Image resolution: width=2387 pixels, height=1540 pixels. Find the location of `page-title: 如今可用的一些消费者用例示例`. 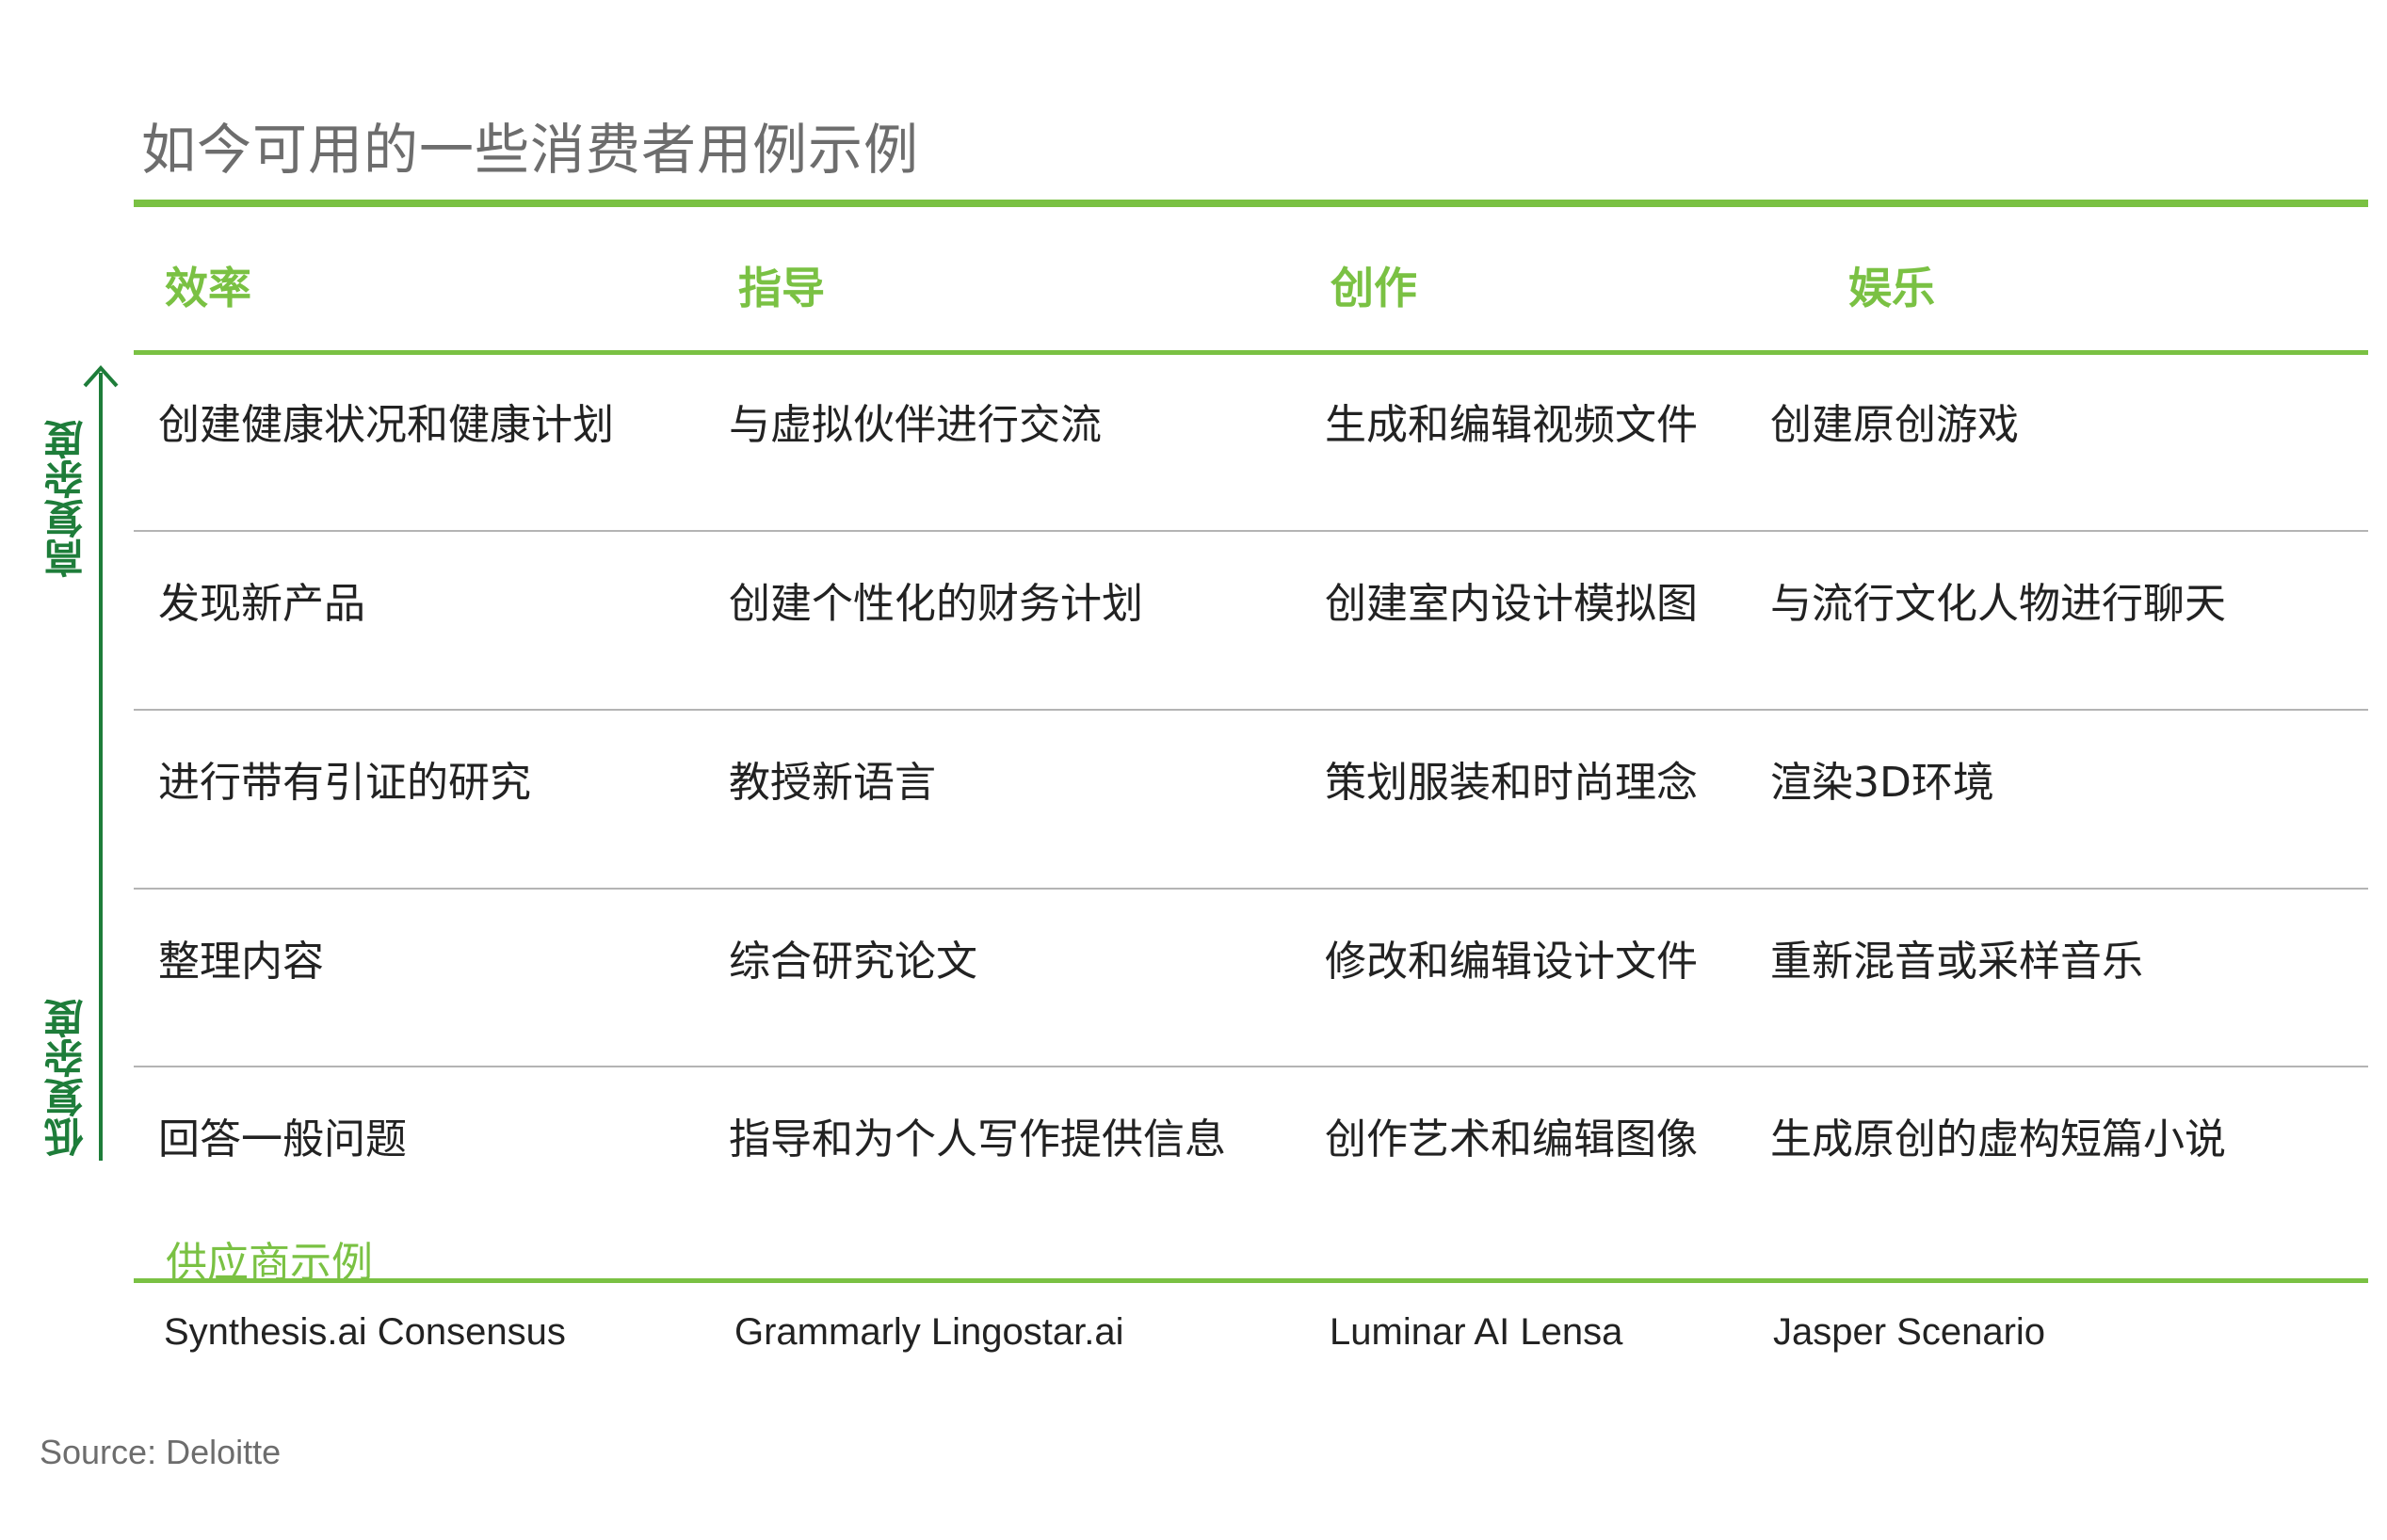

page-title: 如今可用的一些消费者用例示例 is located at coordinates (530, 150).